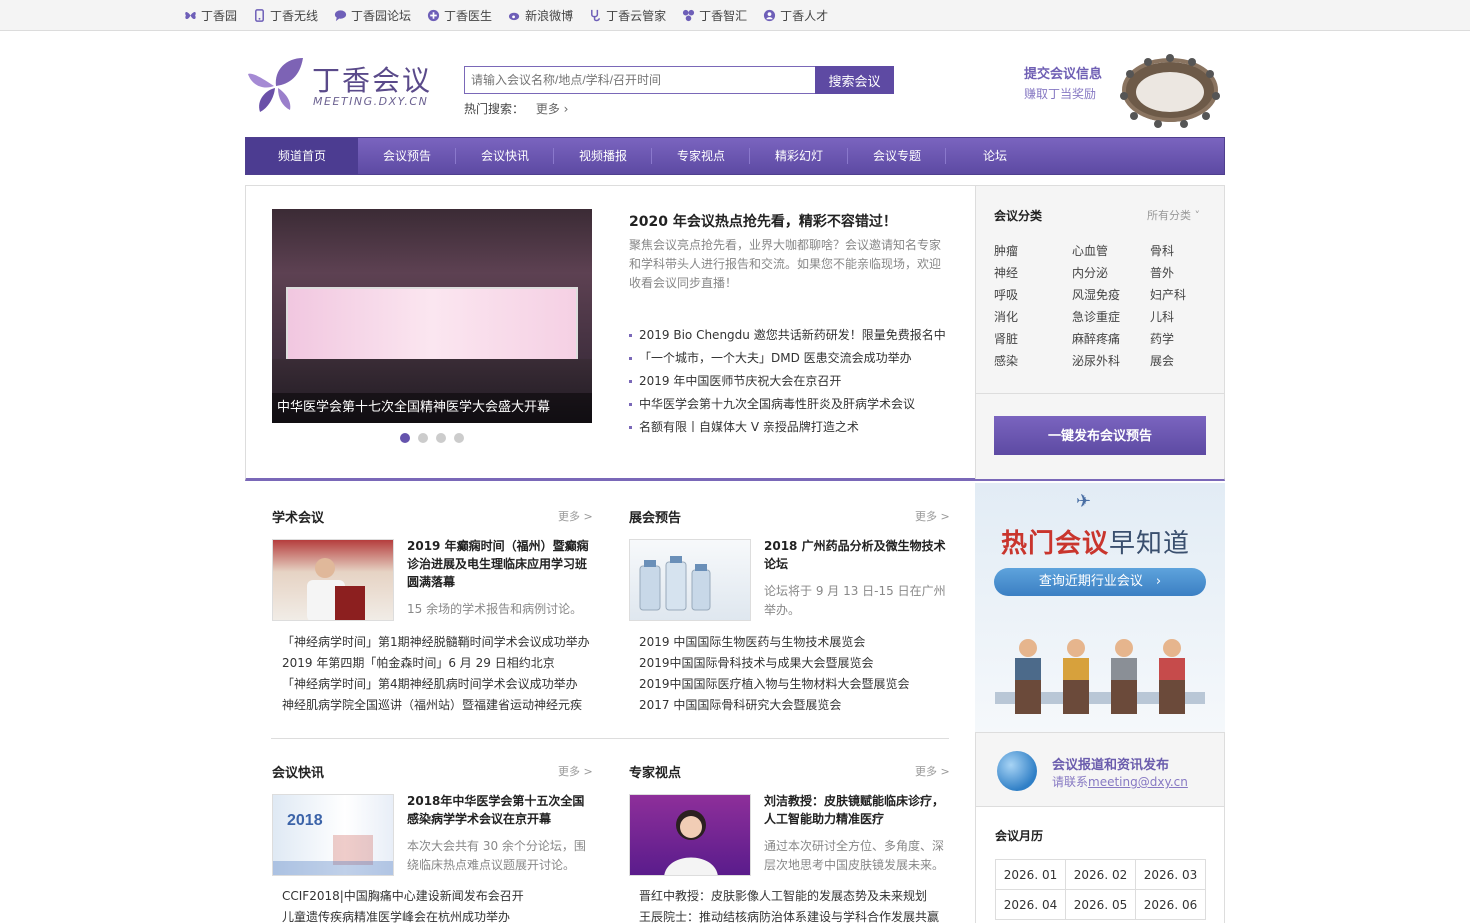 The width and height of the screenshot is (1470, 923). What do you see at coordinates (690, 835) in the screenshot?
I see `expert-card-image` at bounding box center [690, 835].